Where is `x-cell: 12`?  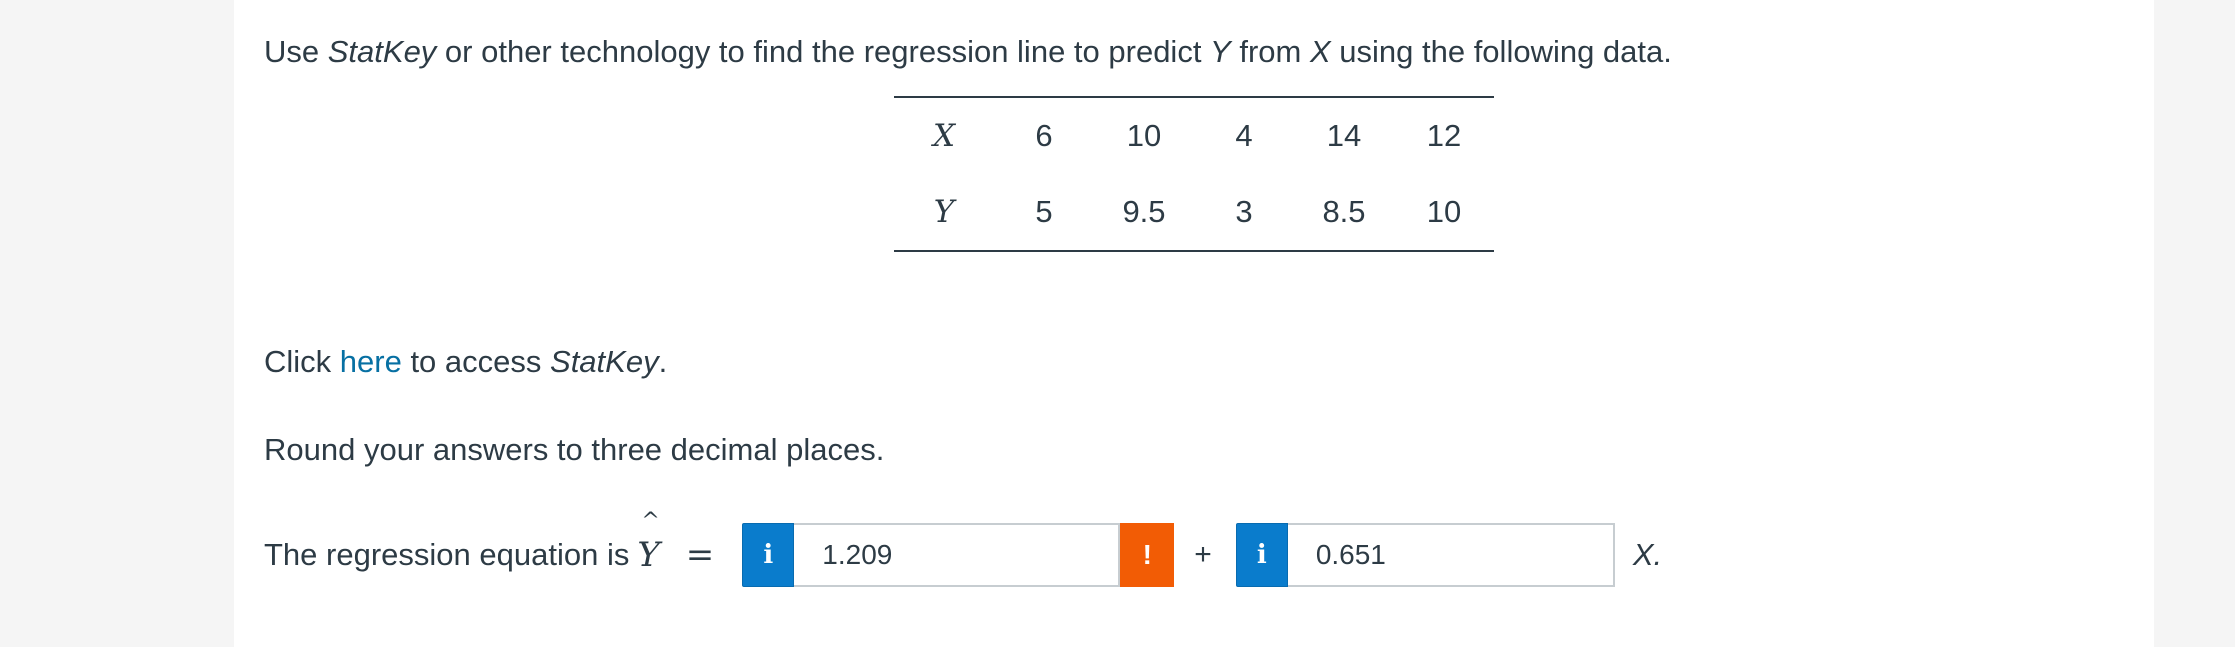 x-cell: 12 is located at coordinates (1444, 135).